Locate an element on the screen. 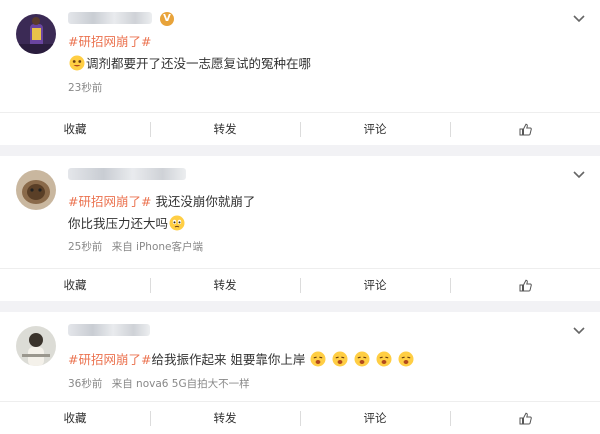 This screenshot has height=434, width=600. post-text-line: 调剂都要开了还没一志愿复试的冤种在哪 is located at coordinates (189, 64).